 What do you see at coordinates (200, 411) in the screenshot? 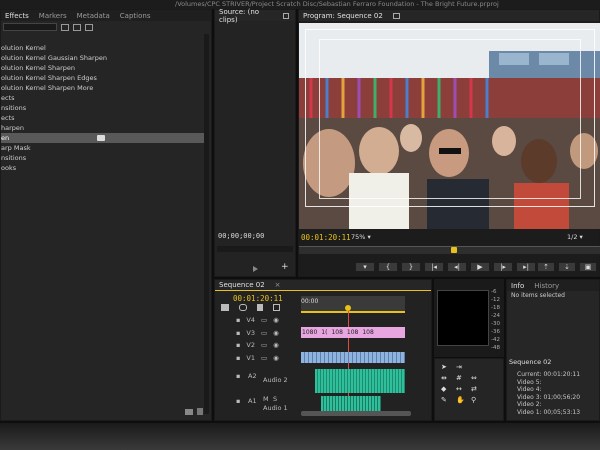
I see `trash-icon` at bounding box center [200, 411].